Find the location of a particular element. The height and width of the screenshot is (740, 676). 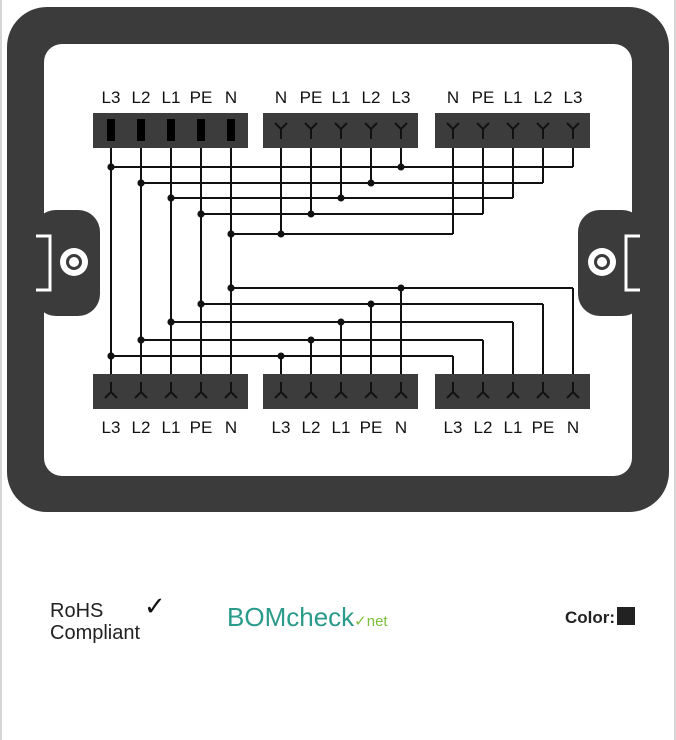

checkmark-icon: ✓ is located at coordinates (155, 607).